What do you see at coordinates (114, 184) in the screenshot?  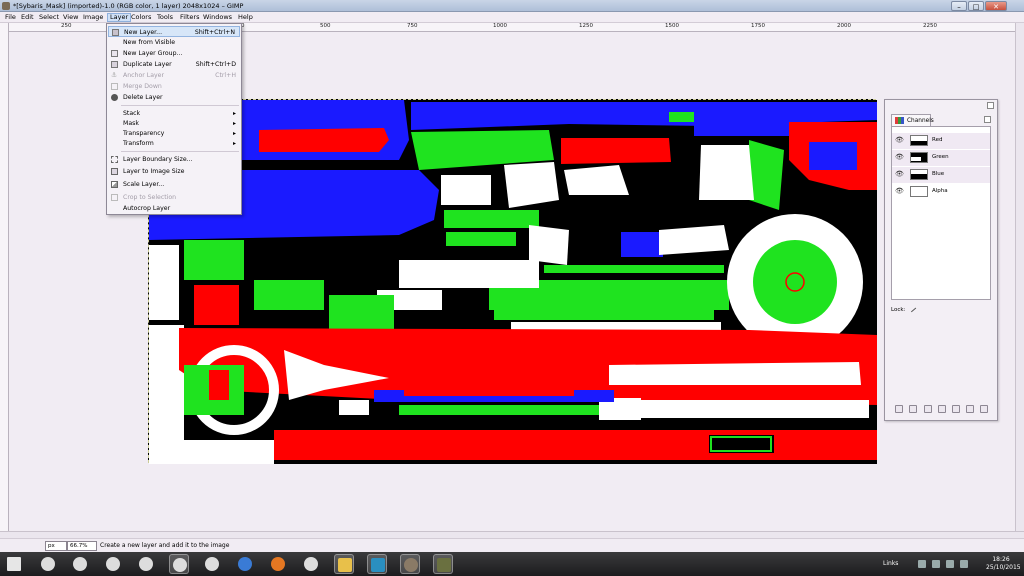 I see `scale-icon` at bounding box center [114, 184].